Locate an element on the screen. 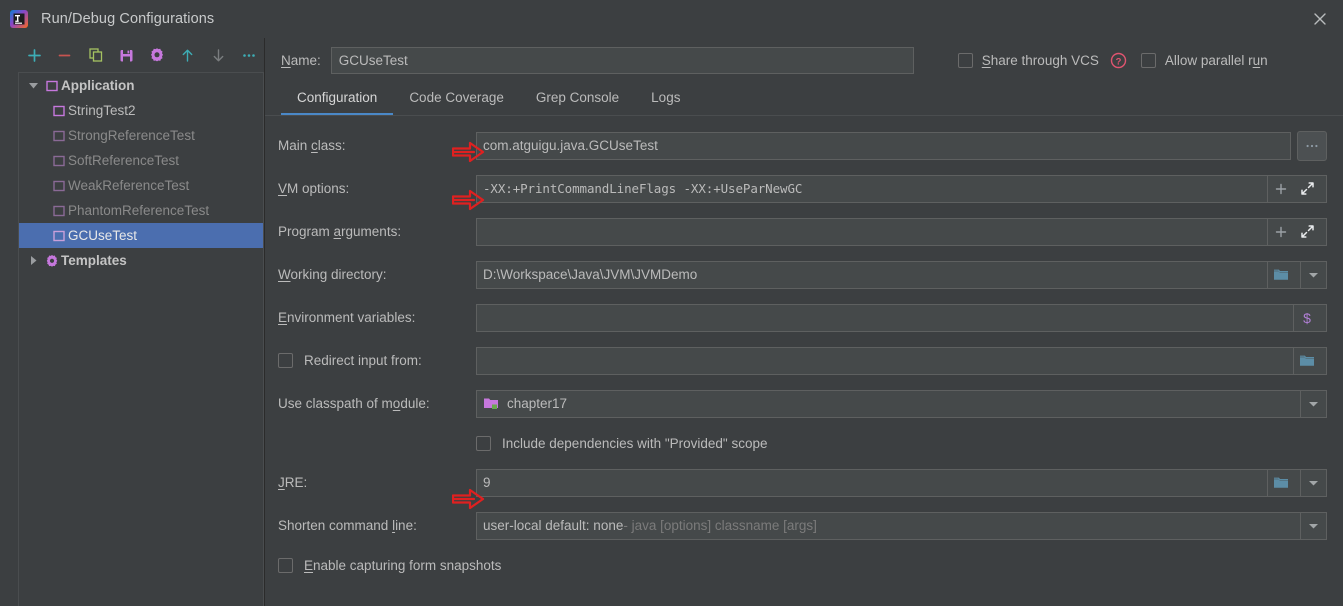 This screenshot has height=606, width=1343. tree-node-gcusetest: GCUseTest is located at coordinates (141, 235).